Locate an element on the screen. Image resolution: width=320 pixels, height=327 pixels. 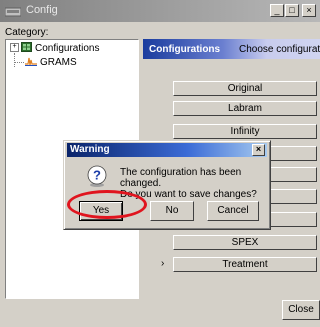
category-label: Category: is located at coordinates (27, 32).